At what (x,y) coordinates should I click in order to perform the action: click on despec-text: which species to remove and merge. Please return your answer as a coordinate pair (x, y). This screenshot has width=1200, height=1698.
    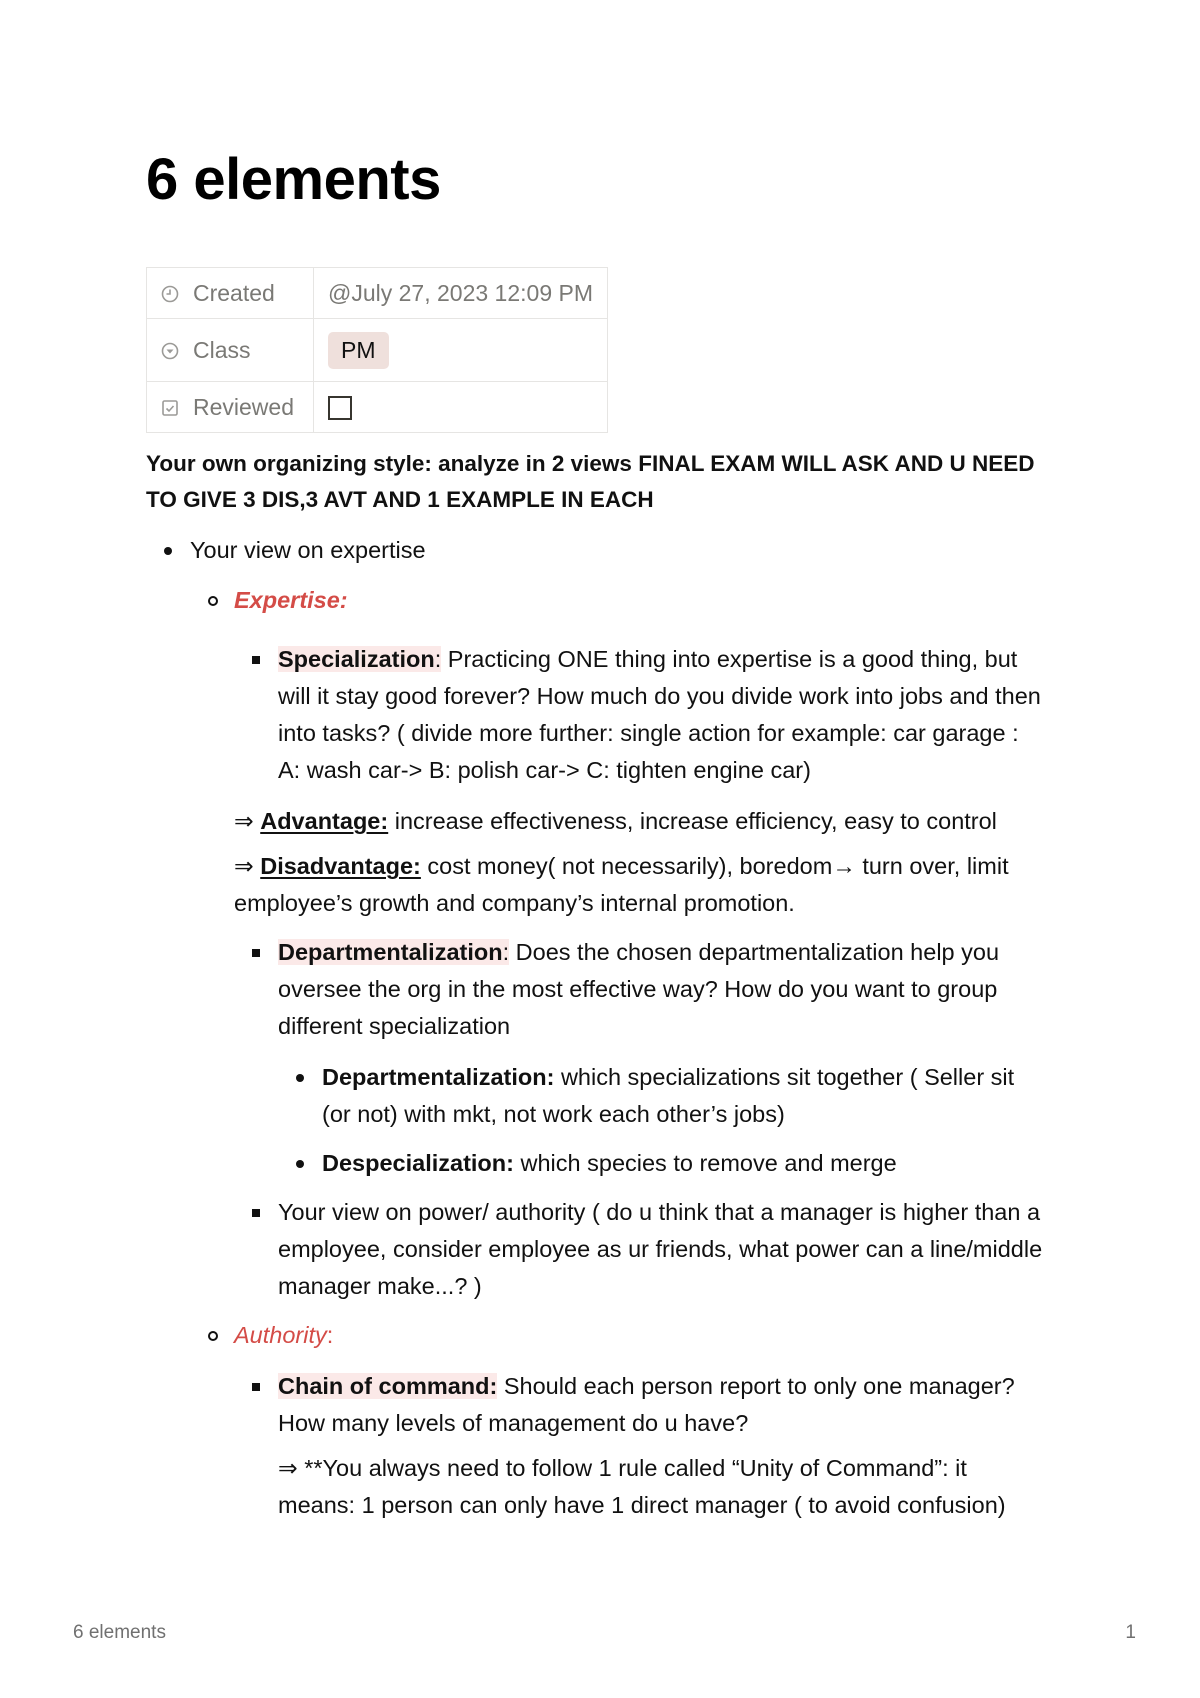
    Looking at the image, I should click on (705, 1163).